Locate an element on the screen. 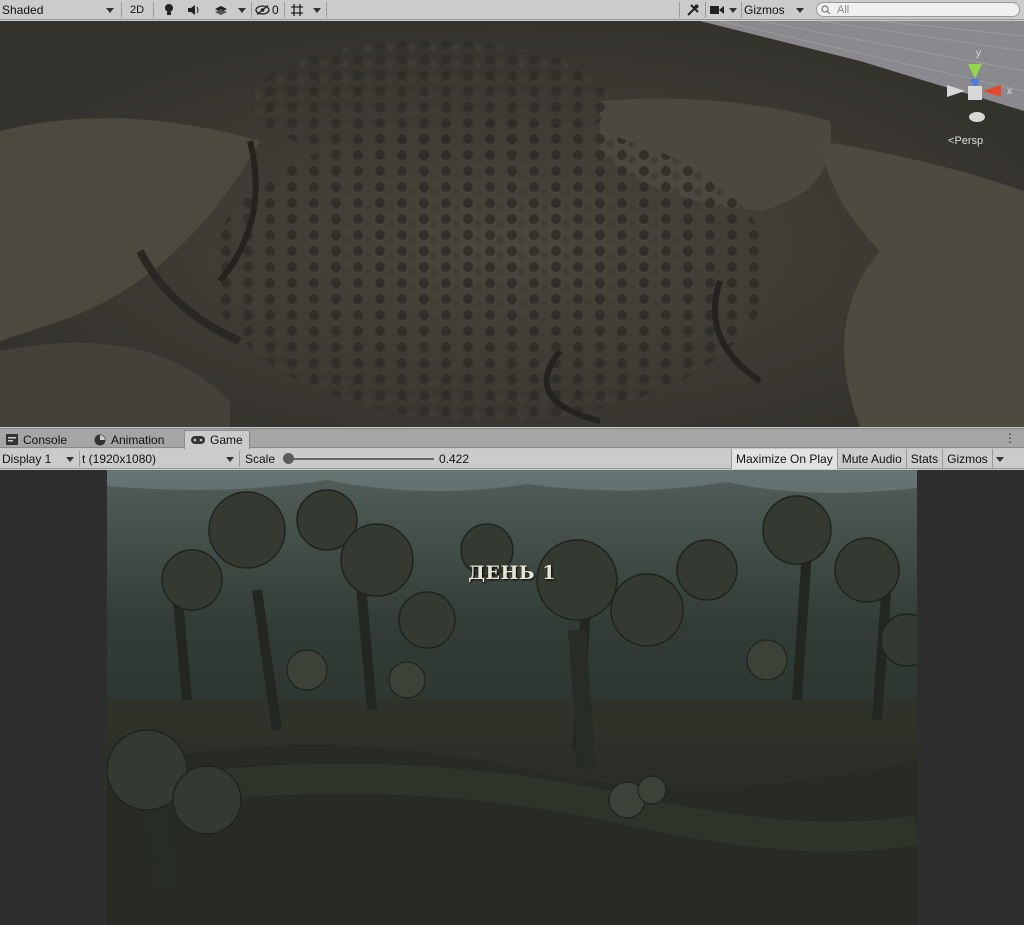 This screenshot has height=925, width=1024. camera-icon is located at coordinates (717, 10).